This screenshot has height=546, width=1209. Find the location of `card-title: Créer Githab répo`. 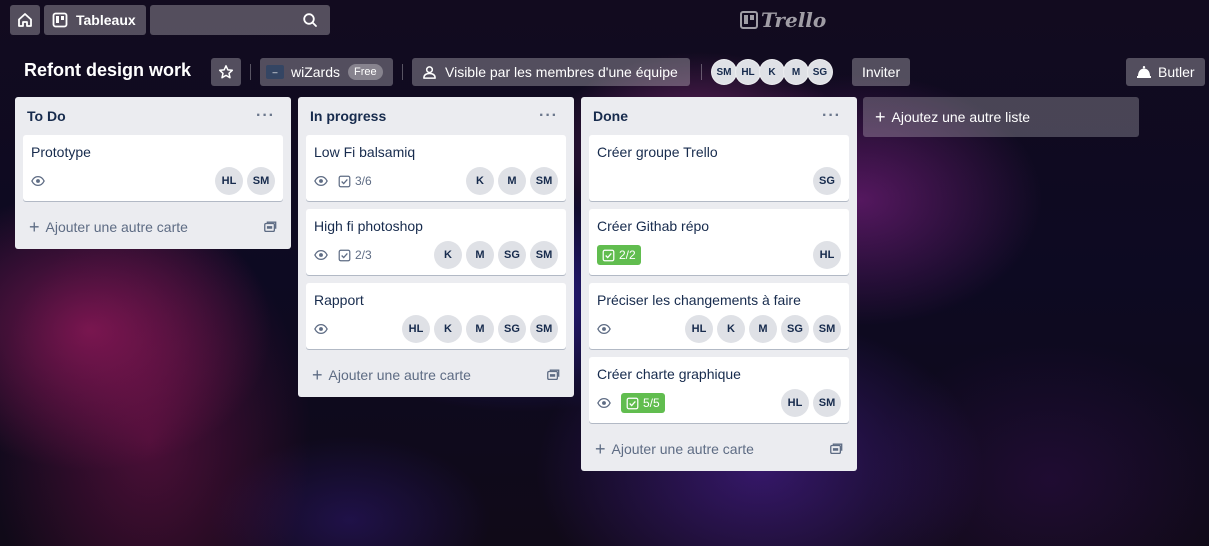

card-title: Créer Githab répo is located at coordinates (653, 226).